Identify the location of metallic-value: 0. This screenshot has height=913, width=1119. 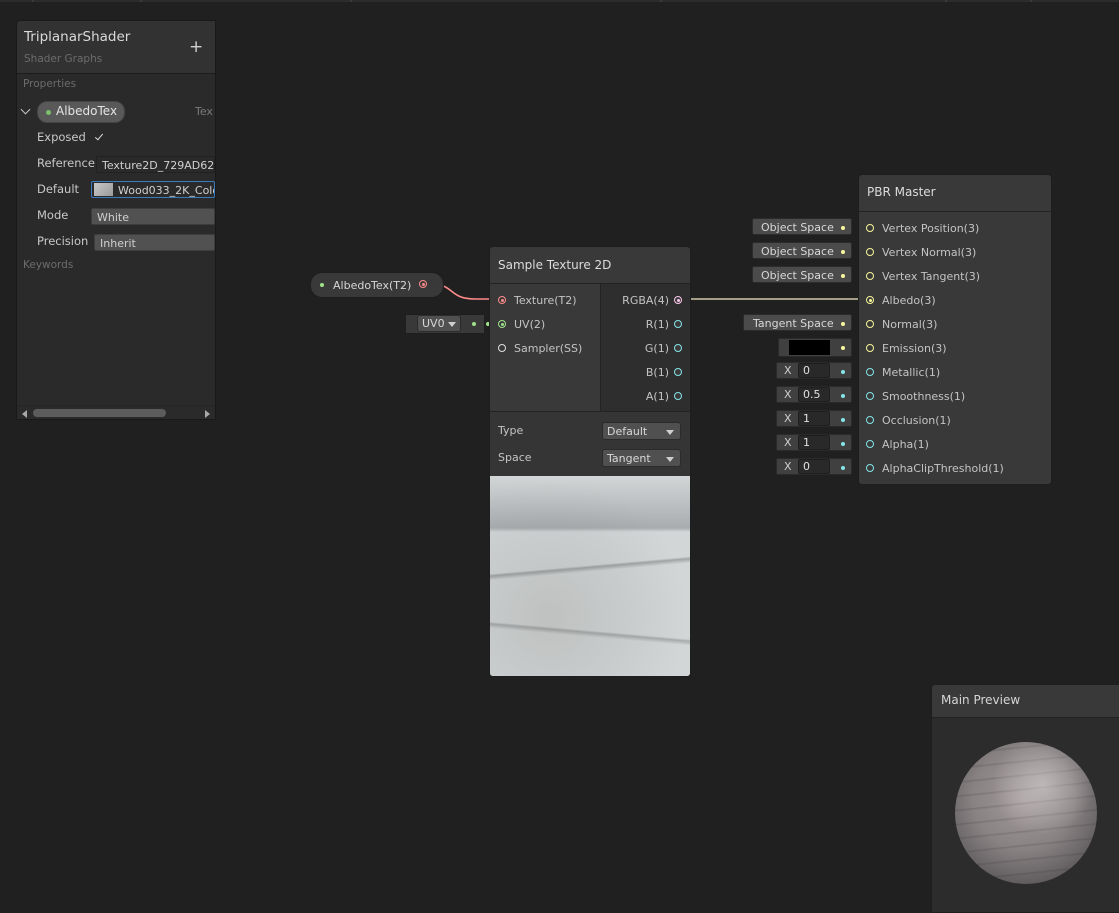
(814, 370).